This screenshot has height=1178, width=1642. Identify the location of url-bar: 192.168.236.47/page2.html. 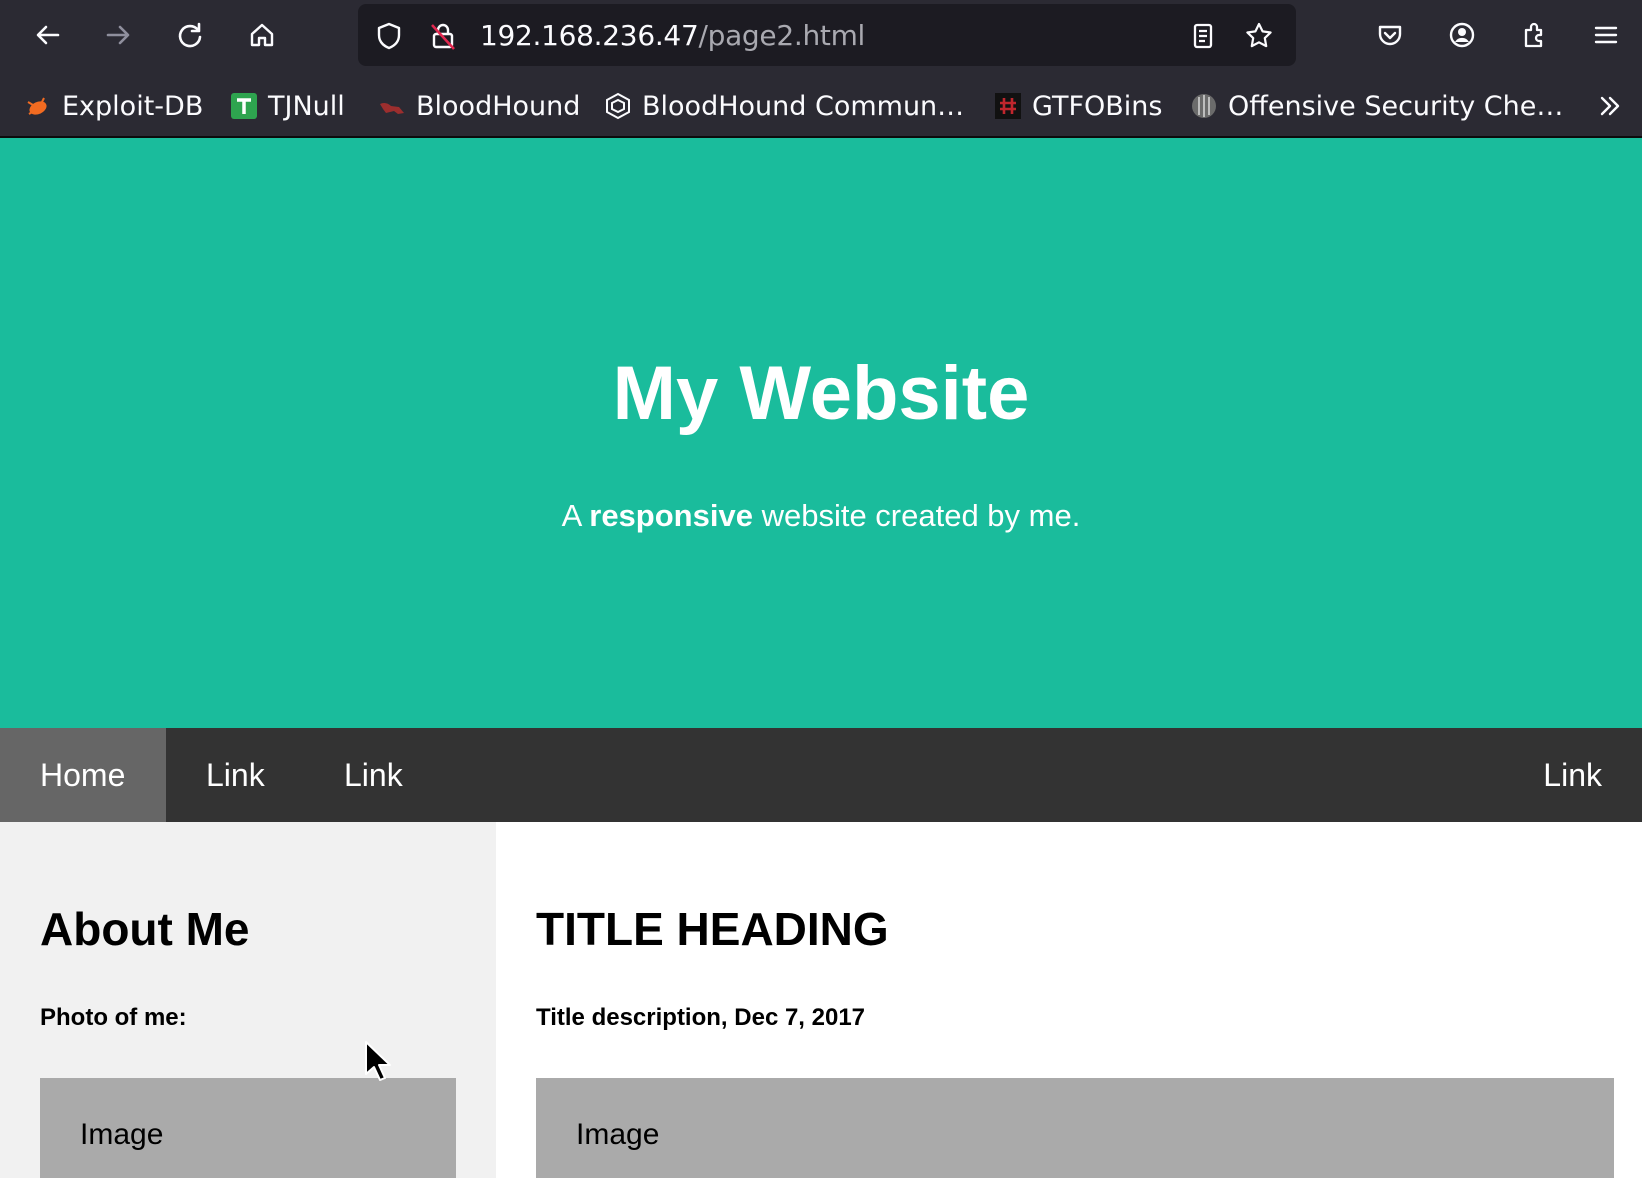
(827, 35).